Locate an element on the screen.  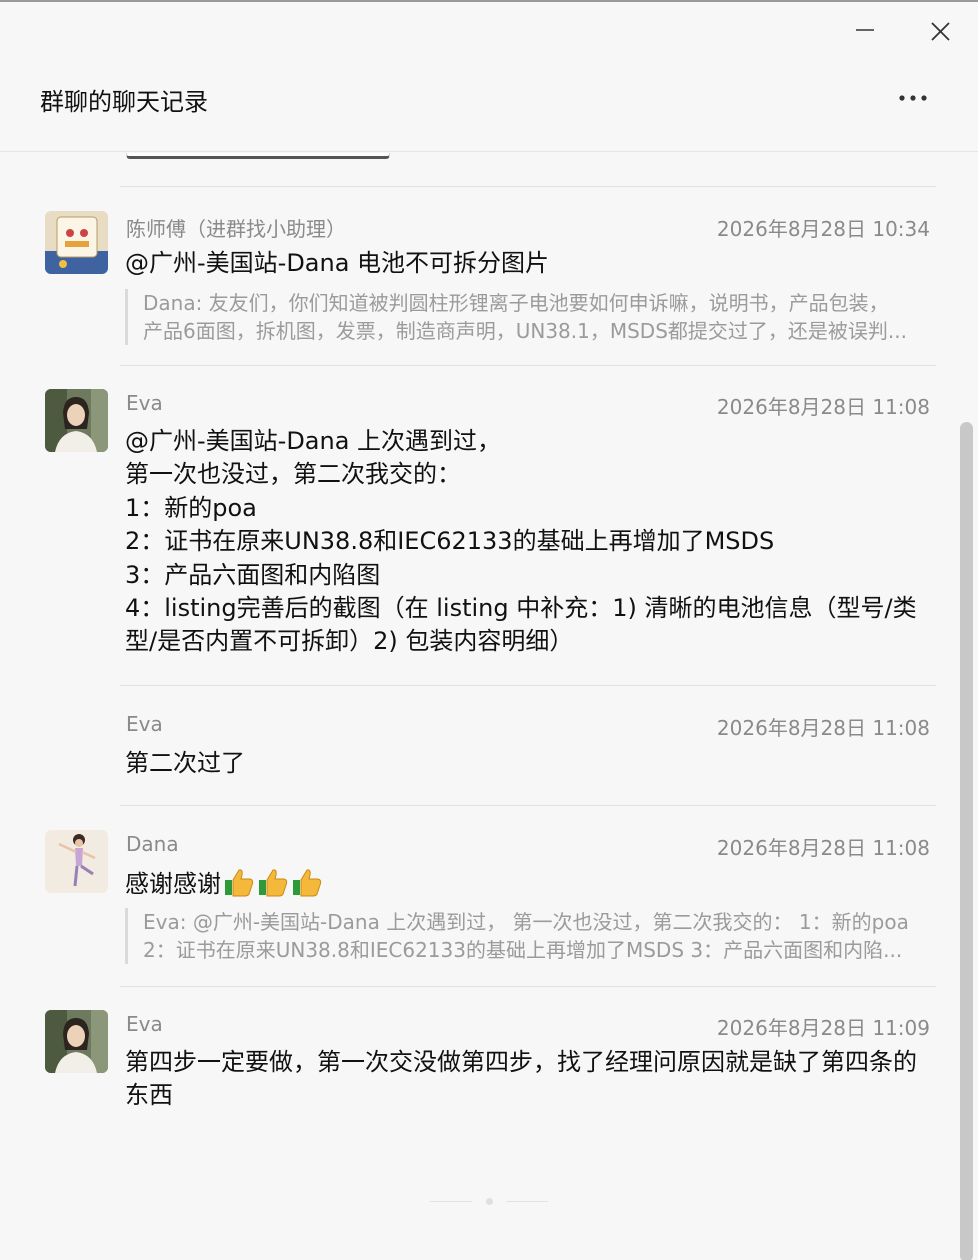
message-content: @广州-美国站-Dana 电池不可拆分图片 is located at coordinates (337, 263).